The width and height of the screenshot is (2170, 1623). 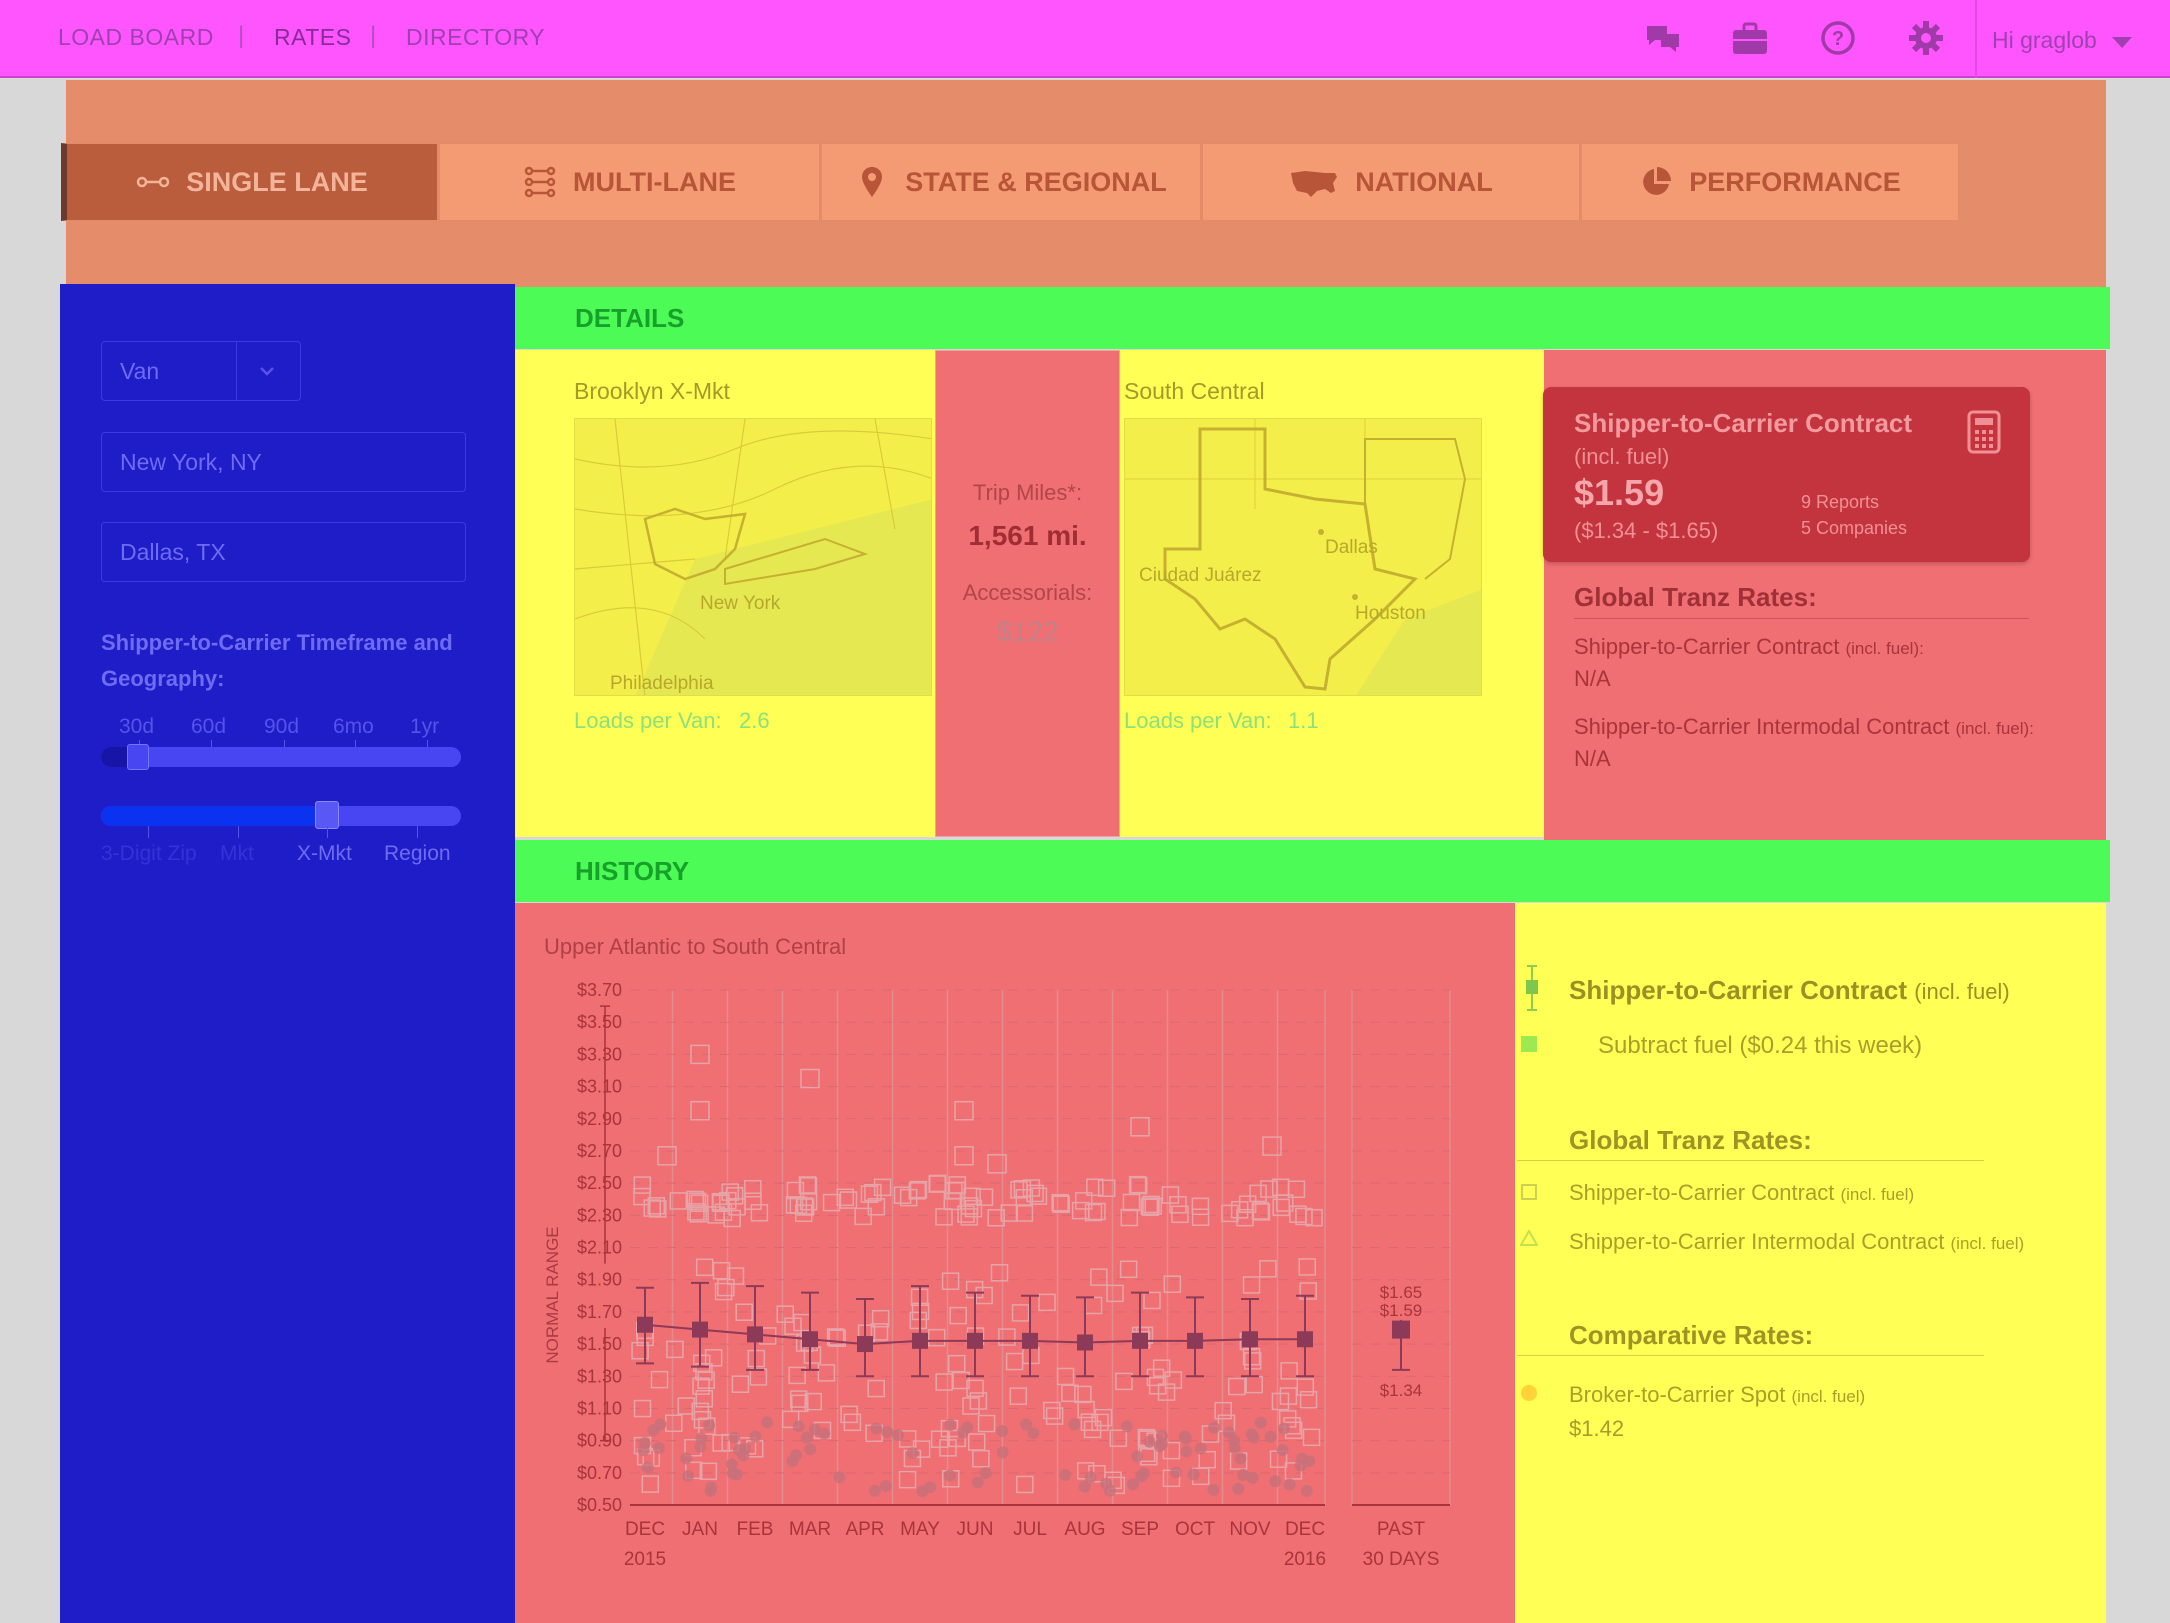 What do you see at coordinates (1757, 1241) in the screenshot?
I see `legend-global-intermodal-text: Shipper-to-Carrier Intermodal Contract` at bounding box center [1757, 1241].